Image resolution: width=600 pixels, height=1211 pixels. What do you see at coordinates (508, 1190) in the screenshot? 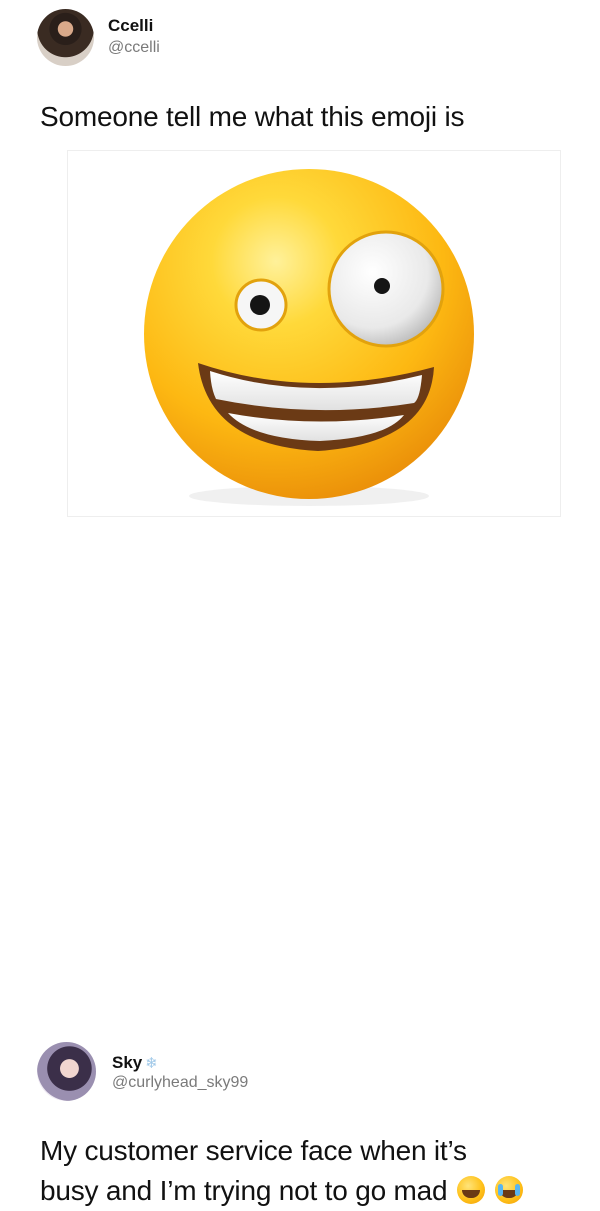
I see `loudly-crying-face-emoji-icon` at bounding box center [508, 1190].